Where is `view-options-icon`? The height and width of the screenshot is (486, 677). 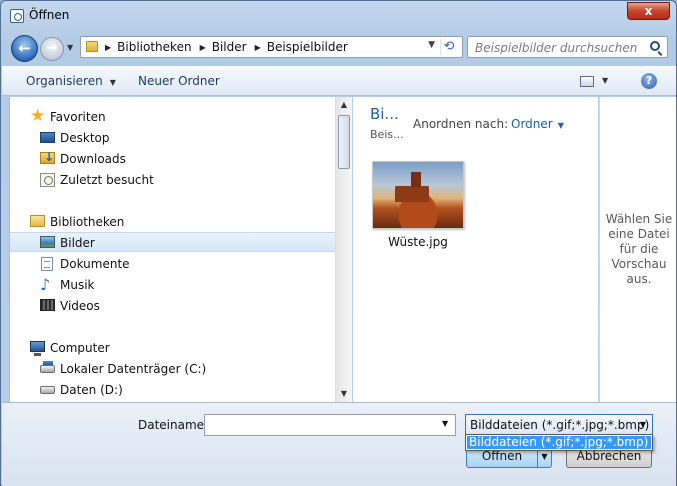 view-options-icon is located at coordinates (587, 81).